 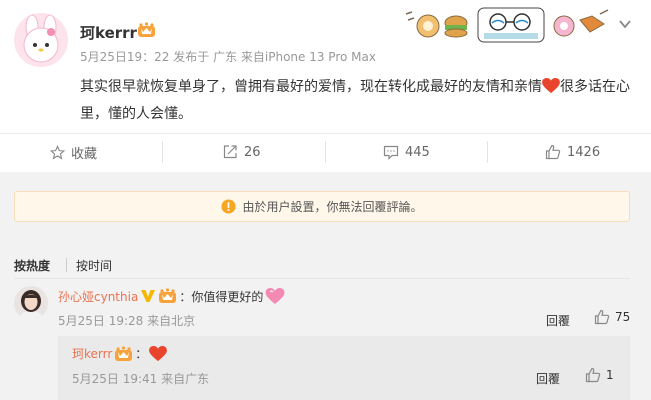 What do you see at coordinates (57, 152) in the screenshot?
I see `star-icon` at bounding box center [57, 152].